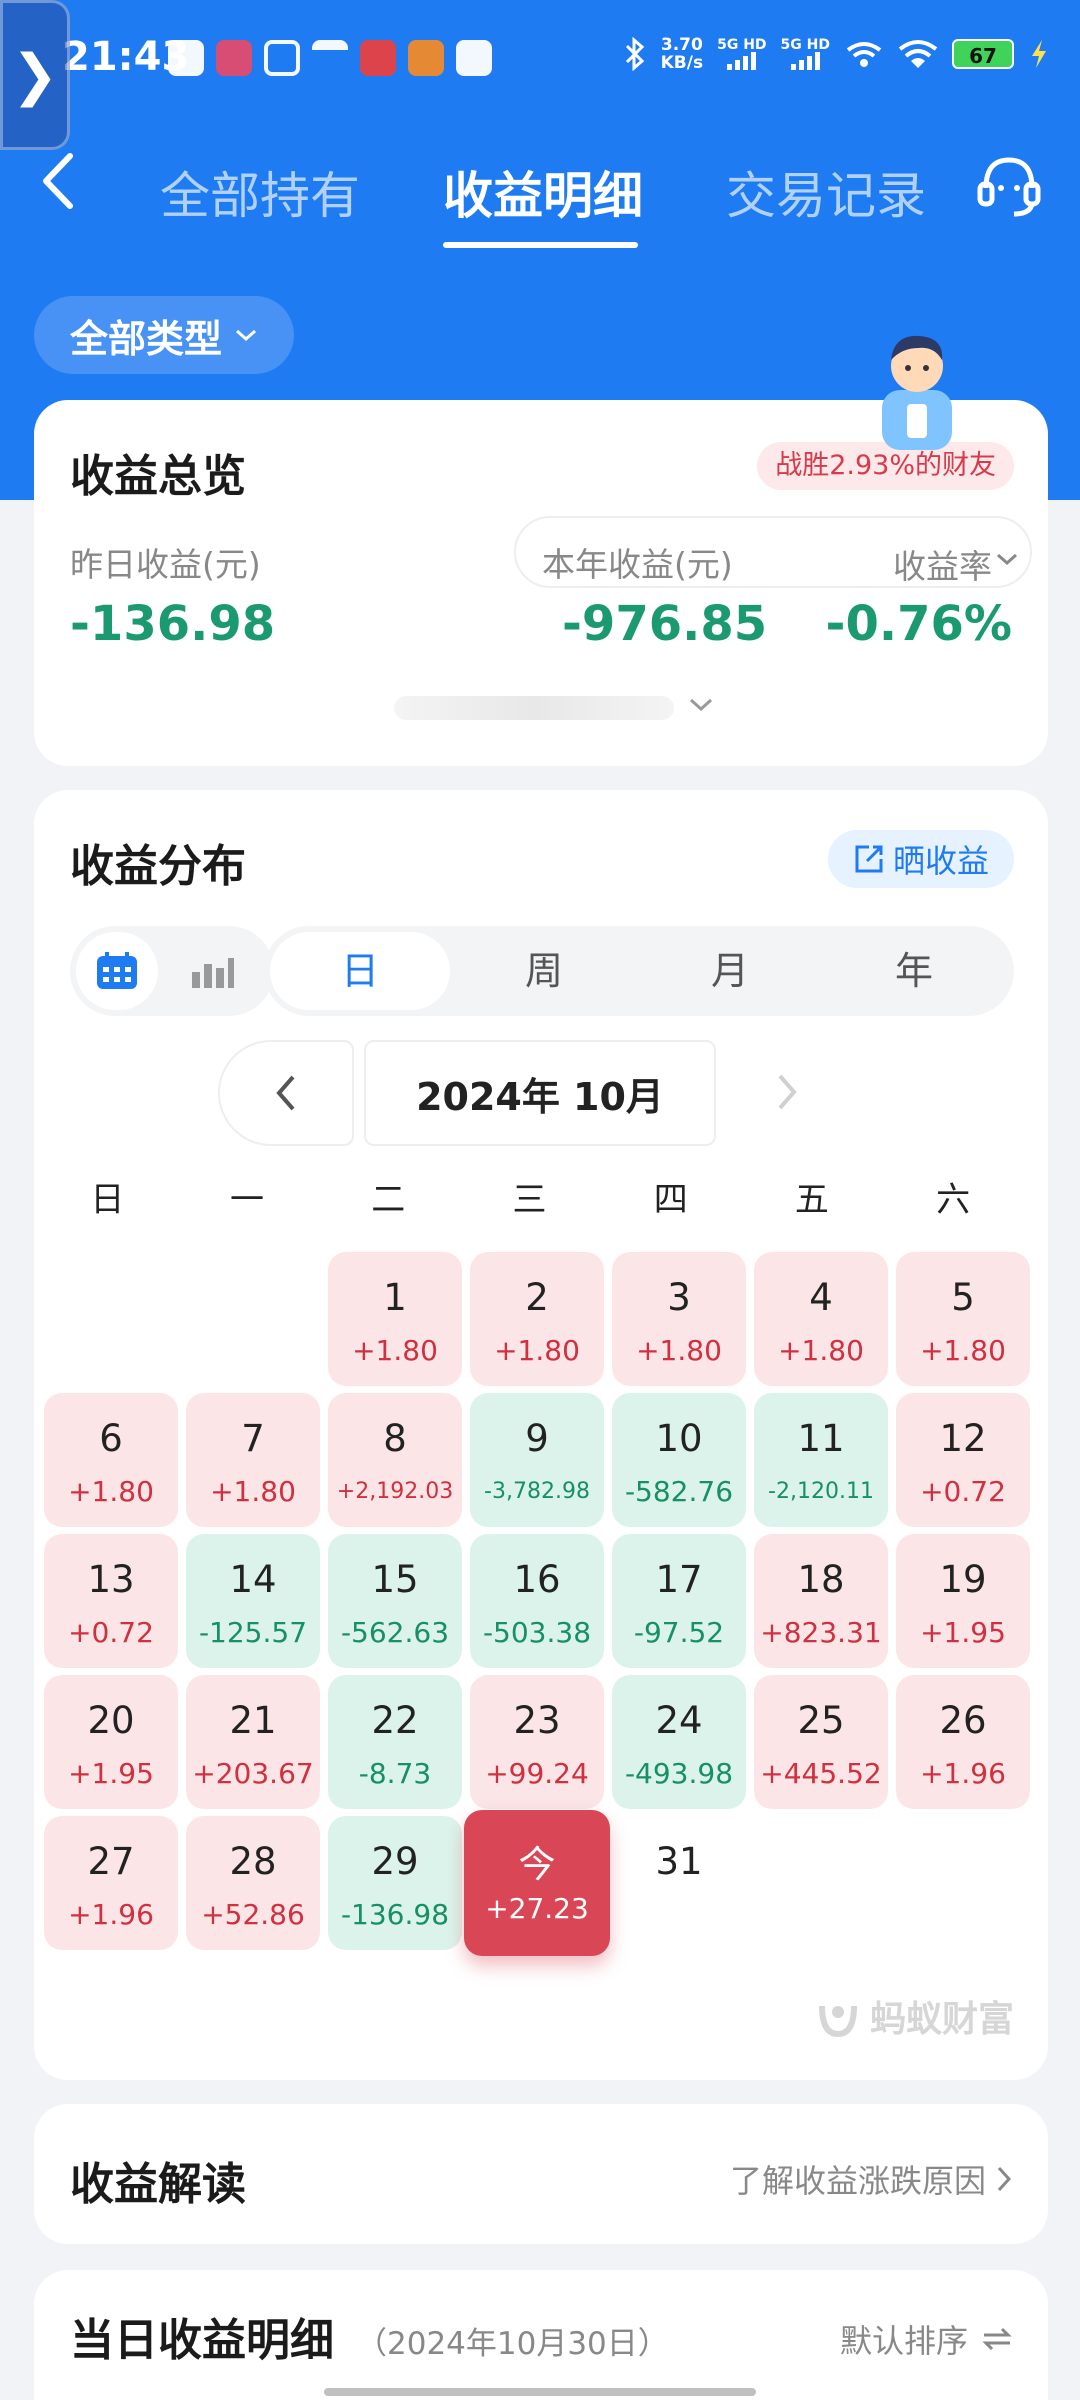 The image size is (1080, 2400). Describe the element at coordinates (212, 970) in the screenshot. I see `bar-chart-view-icon` at that location.